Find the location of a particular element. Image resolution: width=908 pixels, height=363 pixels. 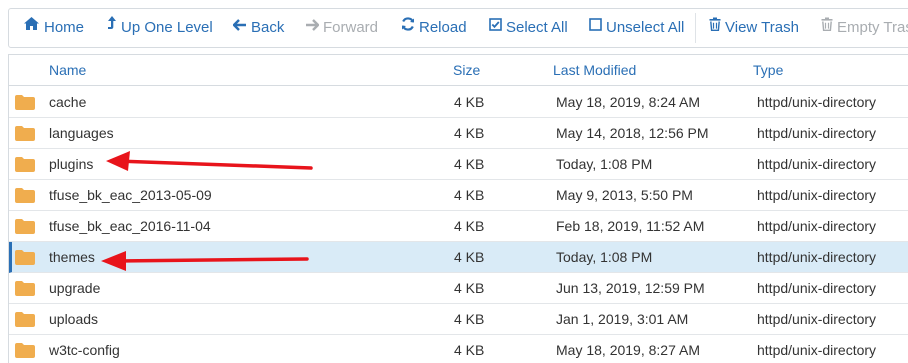

select-all-label: Select All is located at coordinates (537, 27).